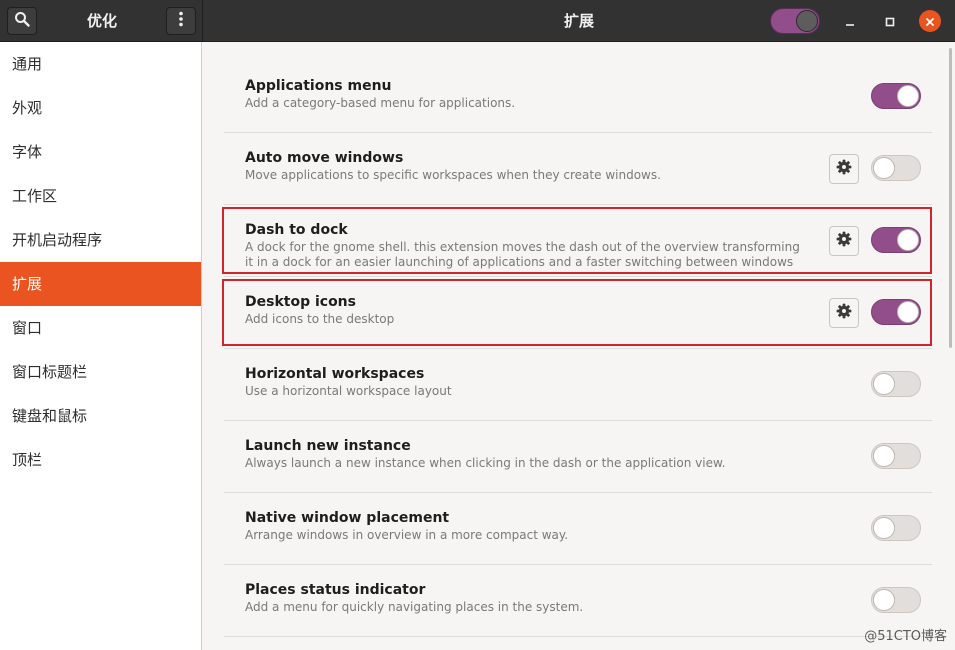 The height and width of the screenshot is (650, 955). What do you see at coordinates (100, 108) in the screenshot?
I see `sidebar-item-appearance: 外观` at bounding box center [100, 108].